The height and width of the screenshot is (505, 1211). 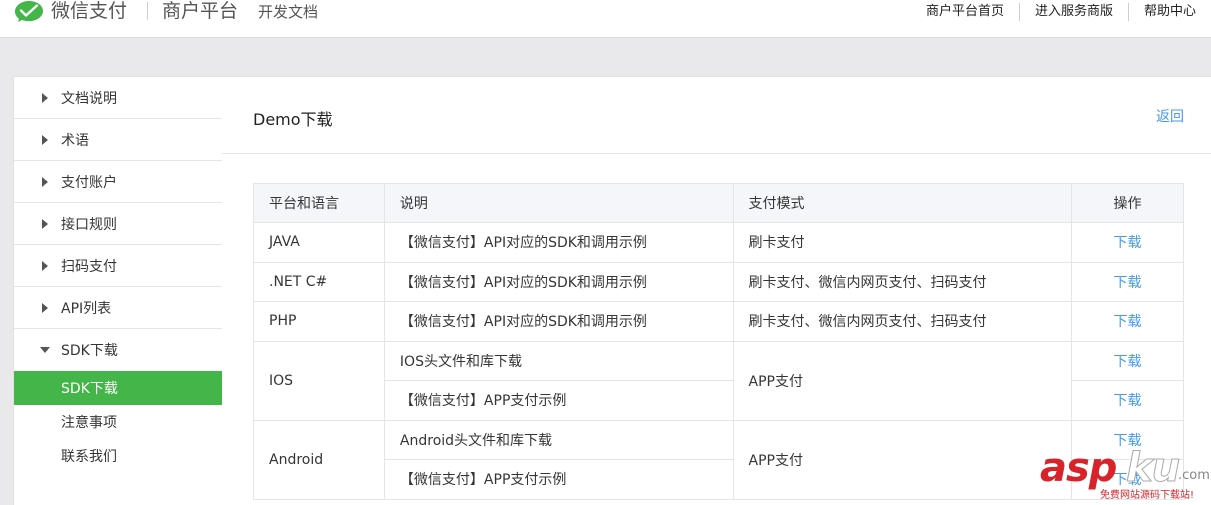 I want to click on sidebar-item-api-list: API列表, so click(x=118, y=308).